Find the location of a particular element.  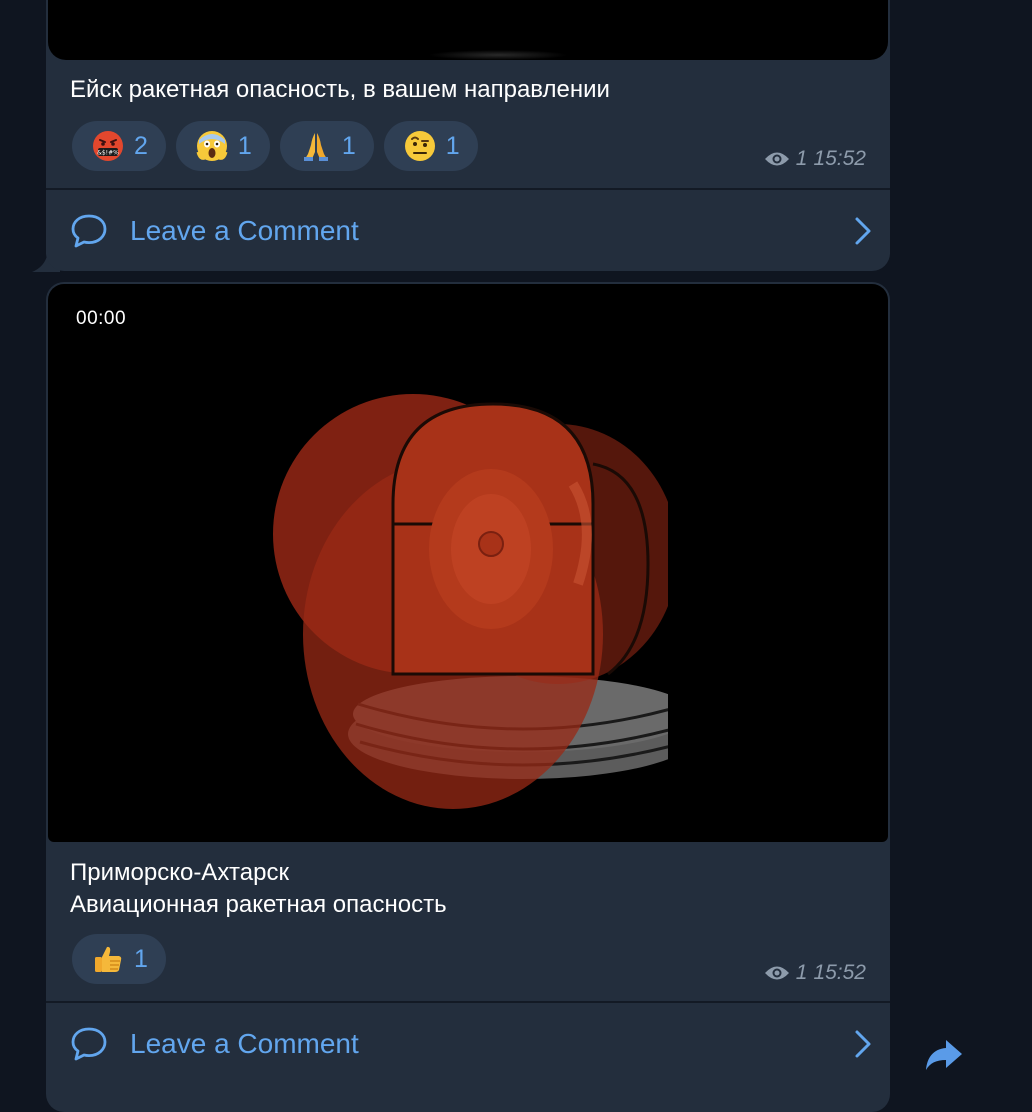

angry-swearing-face-emoji: &$!#% is located at coordinates (108, 146).